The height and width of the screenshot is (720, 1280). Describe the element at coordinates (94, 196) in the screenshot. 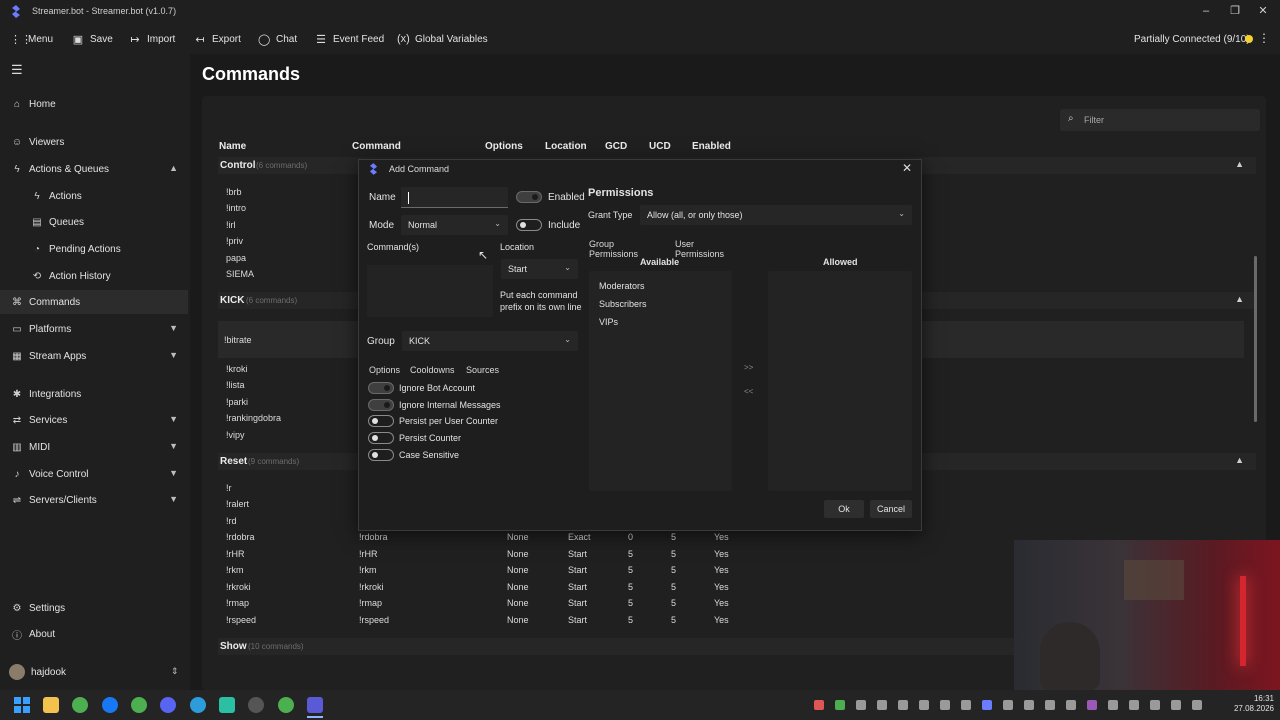

I see `sidebar-item-actions: ϟ Actions` at that location.